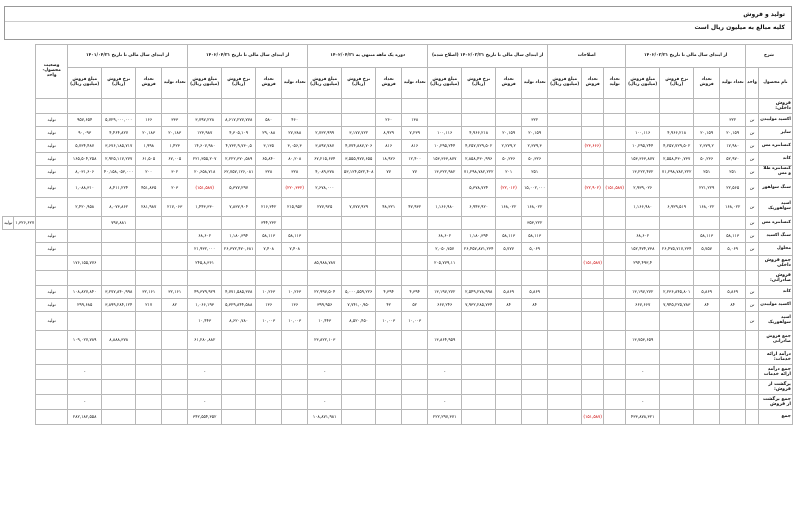 This screenshot has width=796, height=531. What do you see at coordinates (398, 372) in the screenshot?
I see `table-row: جمع درآمد ارائه خدمات - - - - -` at bounding box center [398, 372].